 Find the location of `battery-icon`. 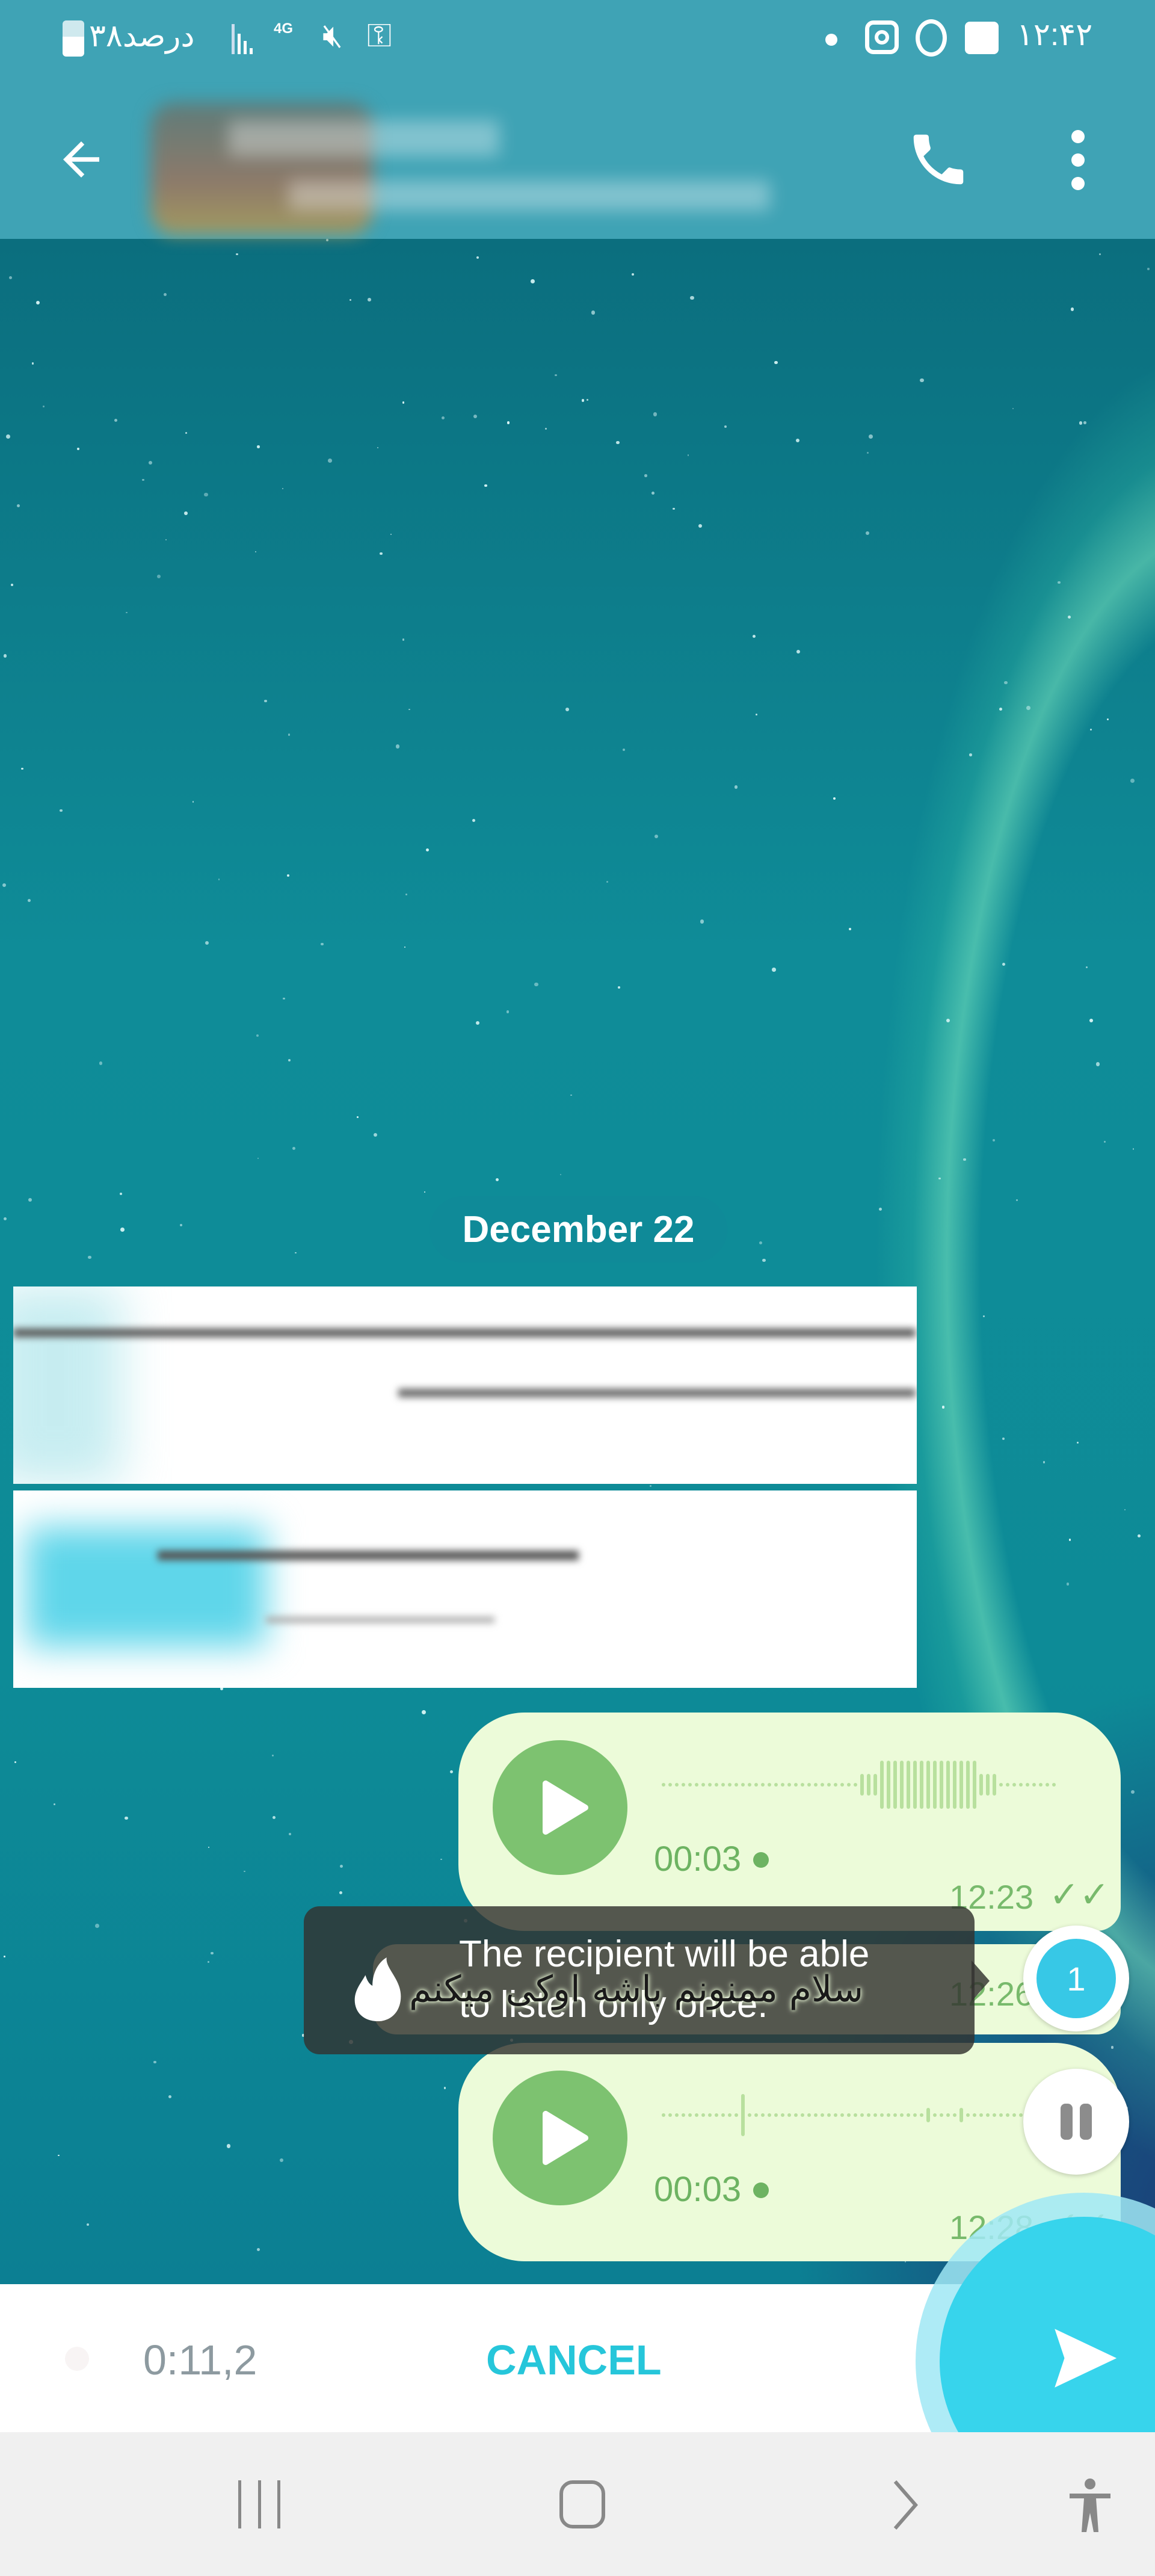

battery-icon is located at coordinates (73, 38).